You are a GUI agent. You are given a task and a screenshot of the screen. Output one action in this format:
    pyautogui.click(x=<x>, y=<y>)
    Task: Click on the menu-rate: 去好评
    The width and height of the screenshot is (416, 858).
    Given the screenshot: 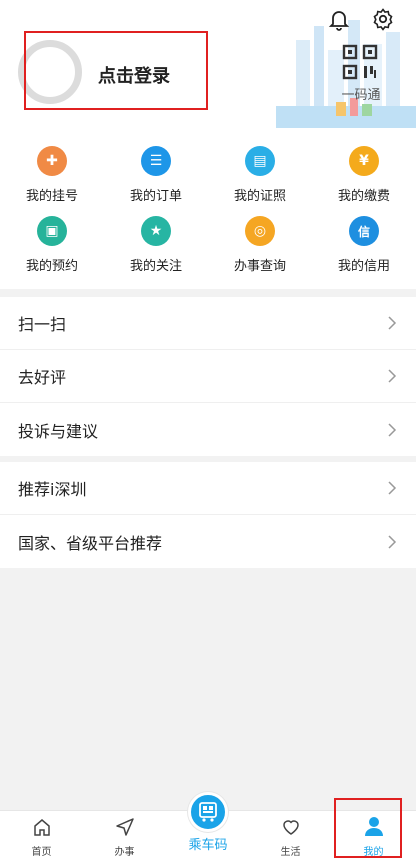 What is the action you would take?
    pyautogui.click(x=208, y=376)
    